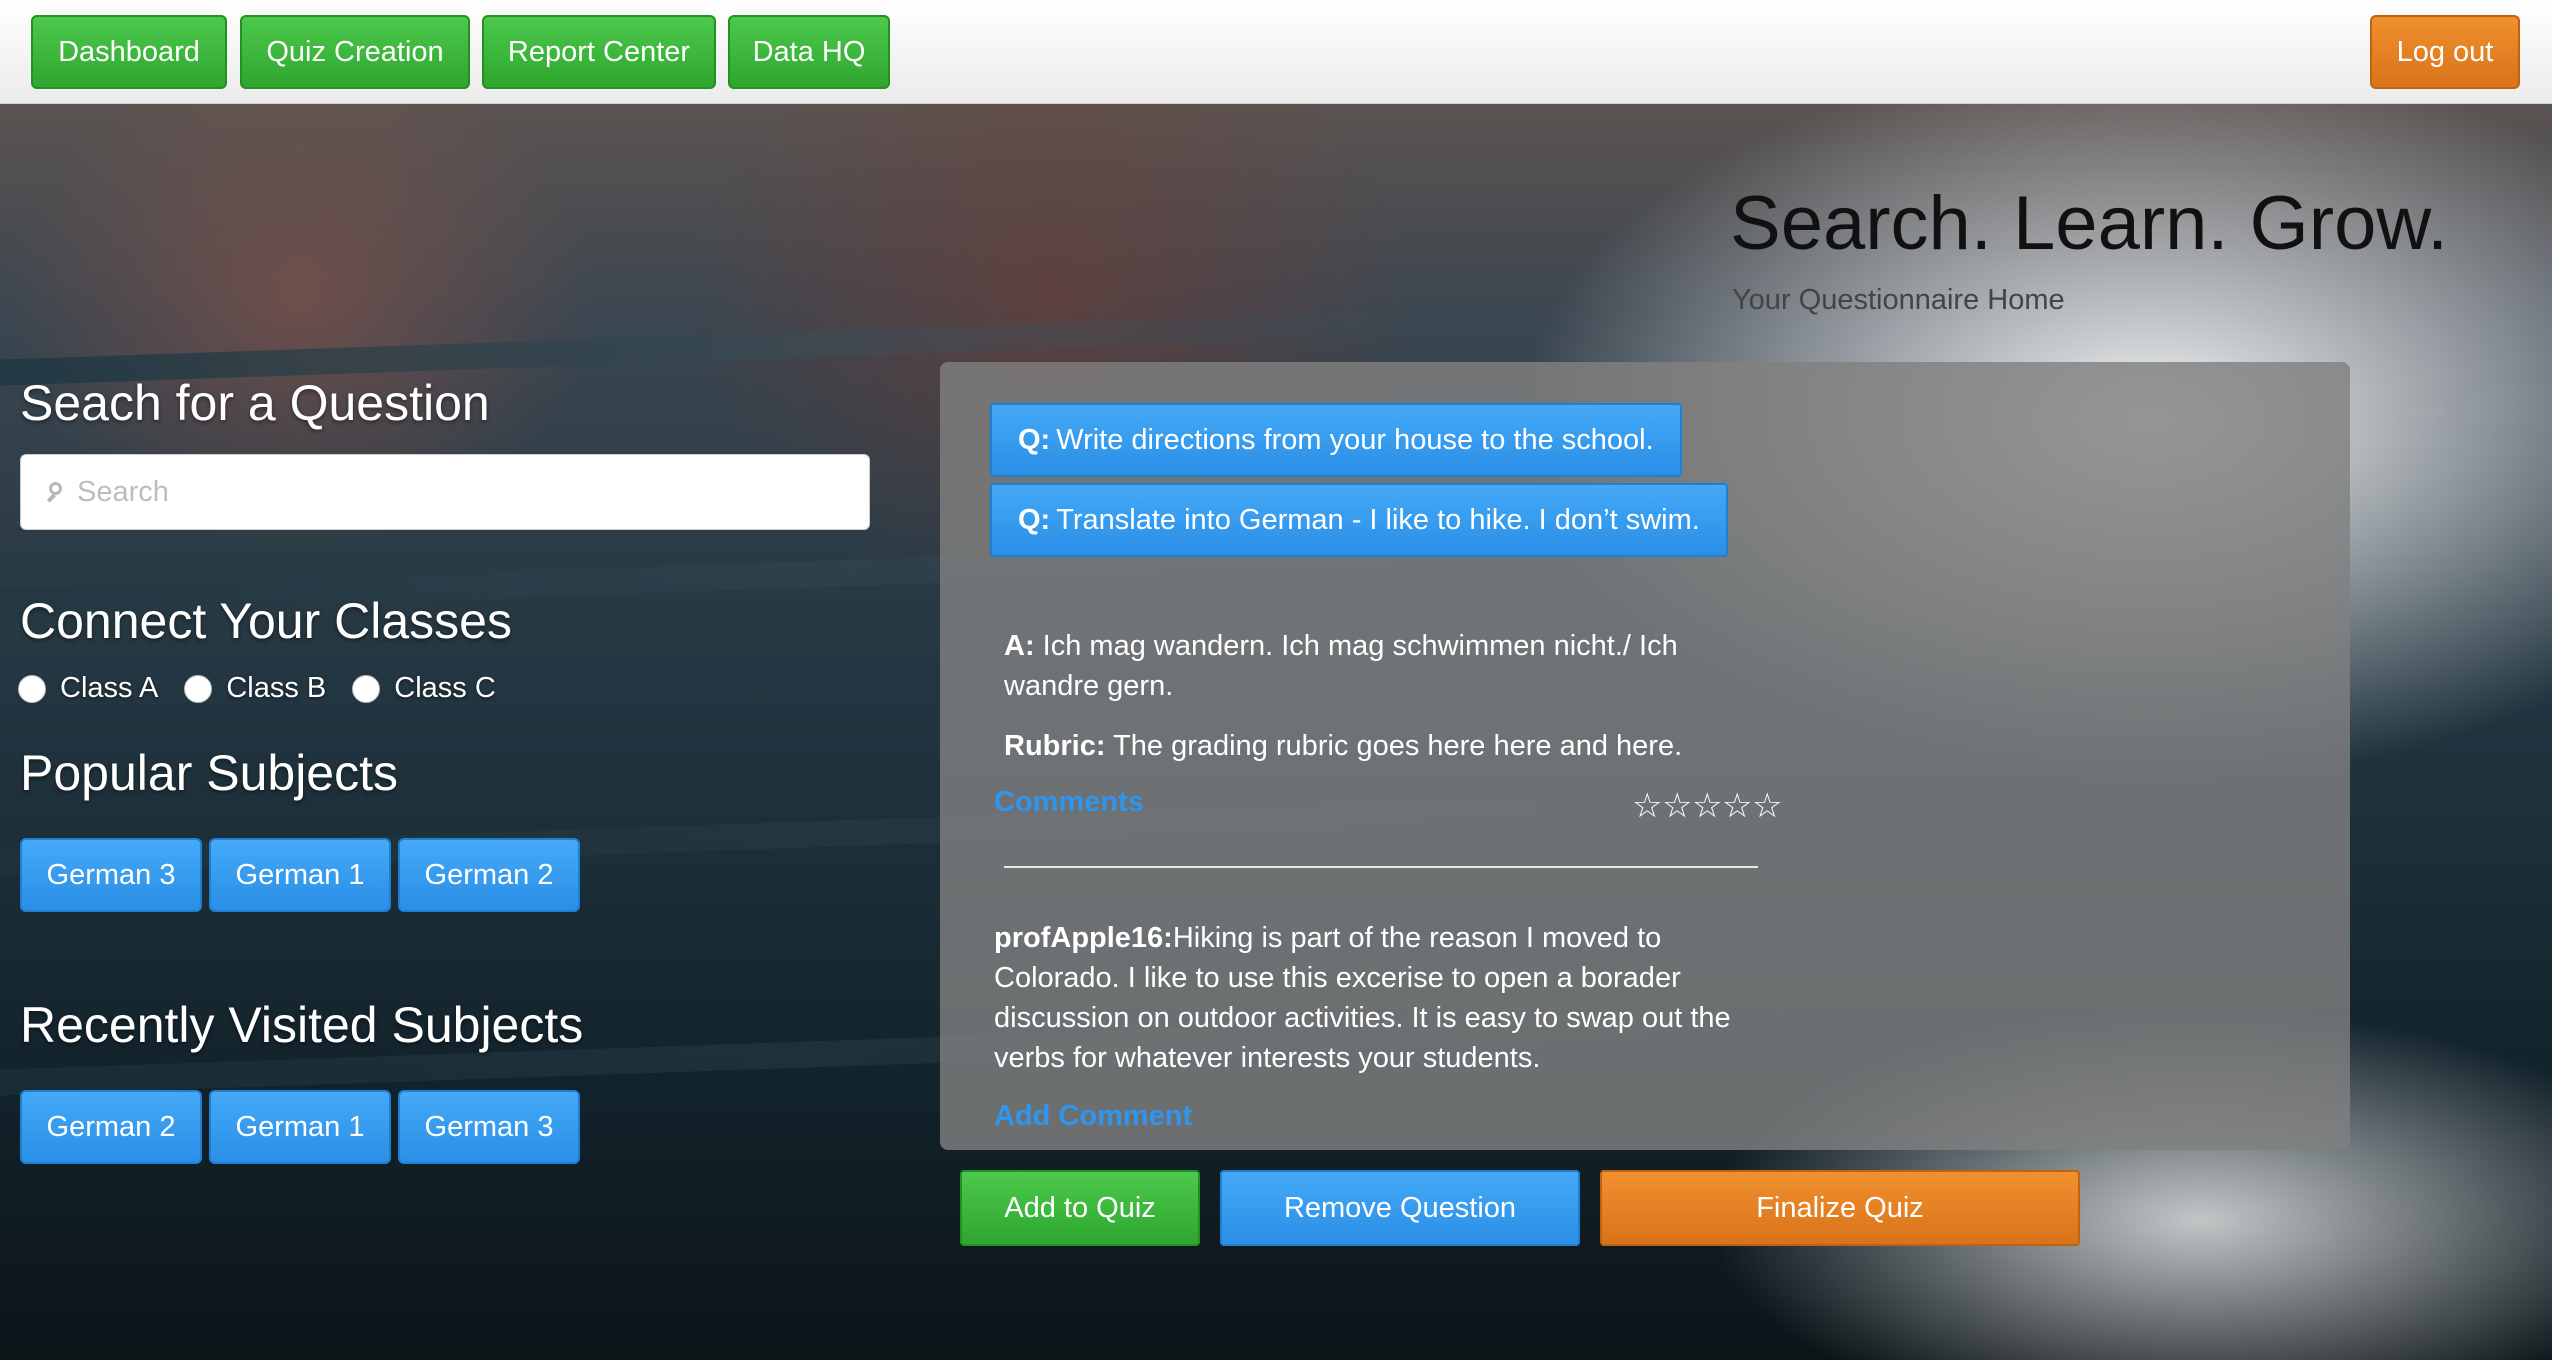 Image resolution: width=2552 pixels, height=1360 pixels. Describe the element at coordinates (1069, 802) in the screenshot. I see `comments-link: Comments` at that location.